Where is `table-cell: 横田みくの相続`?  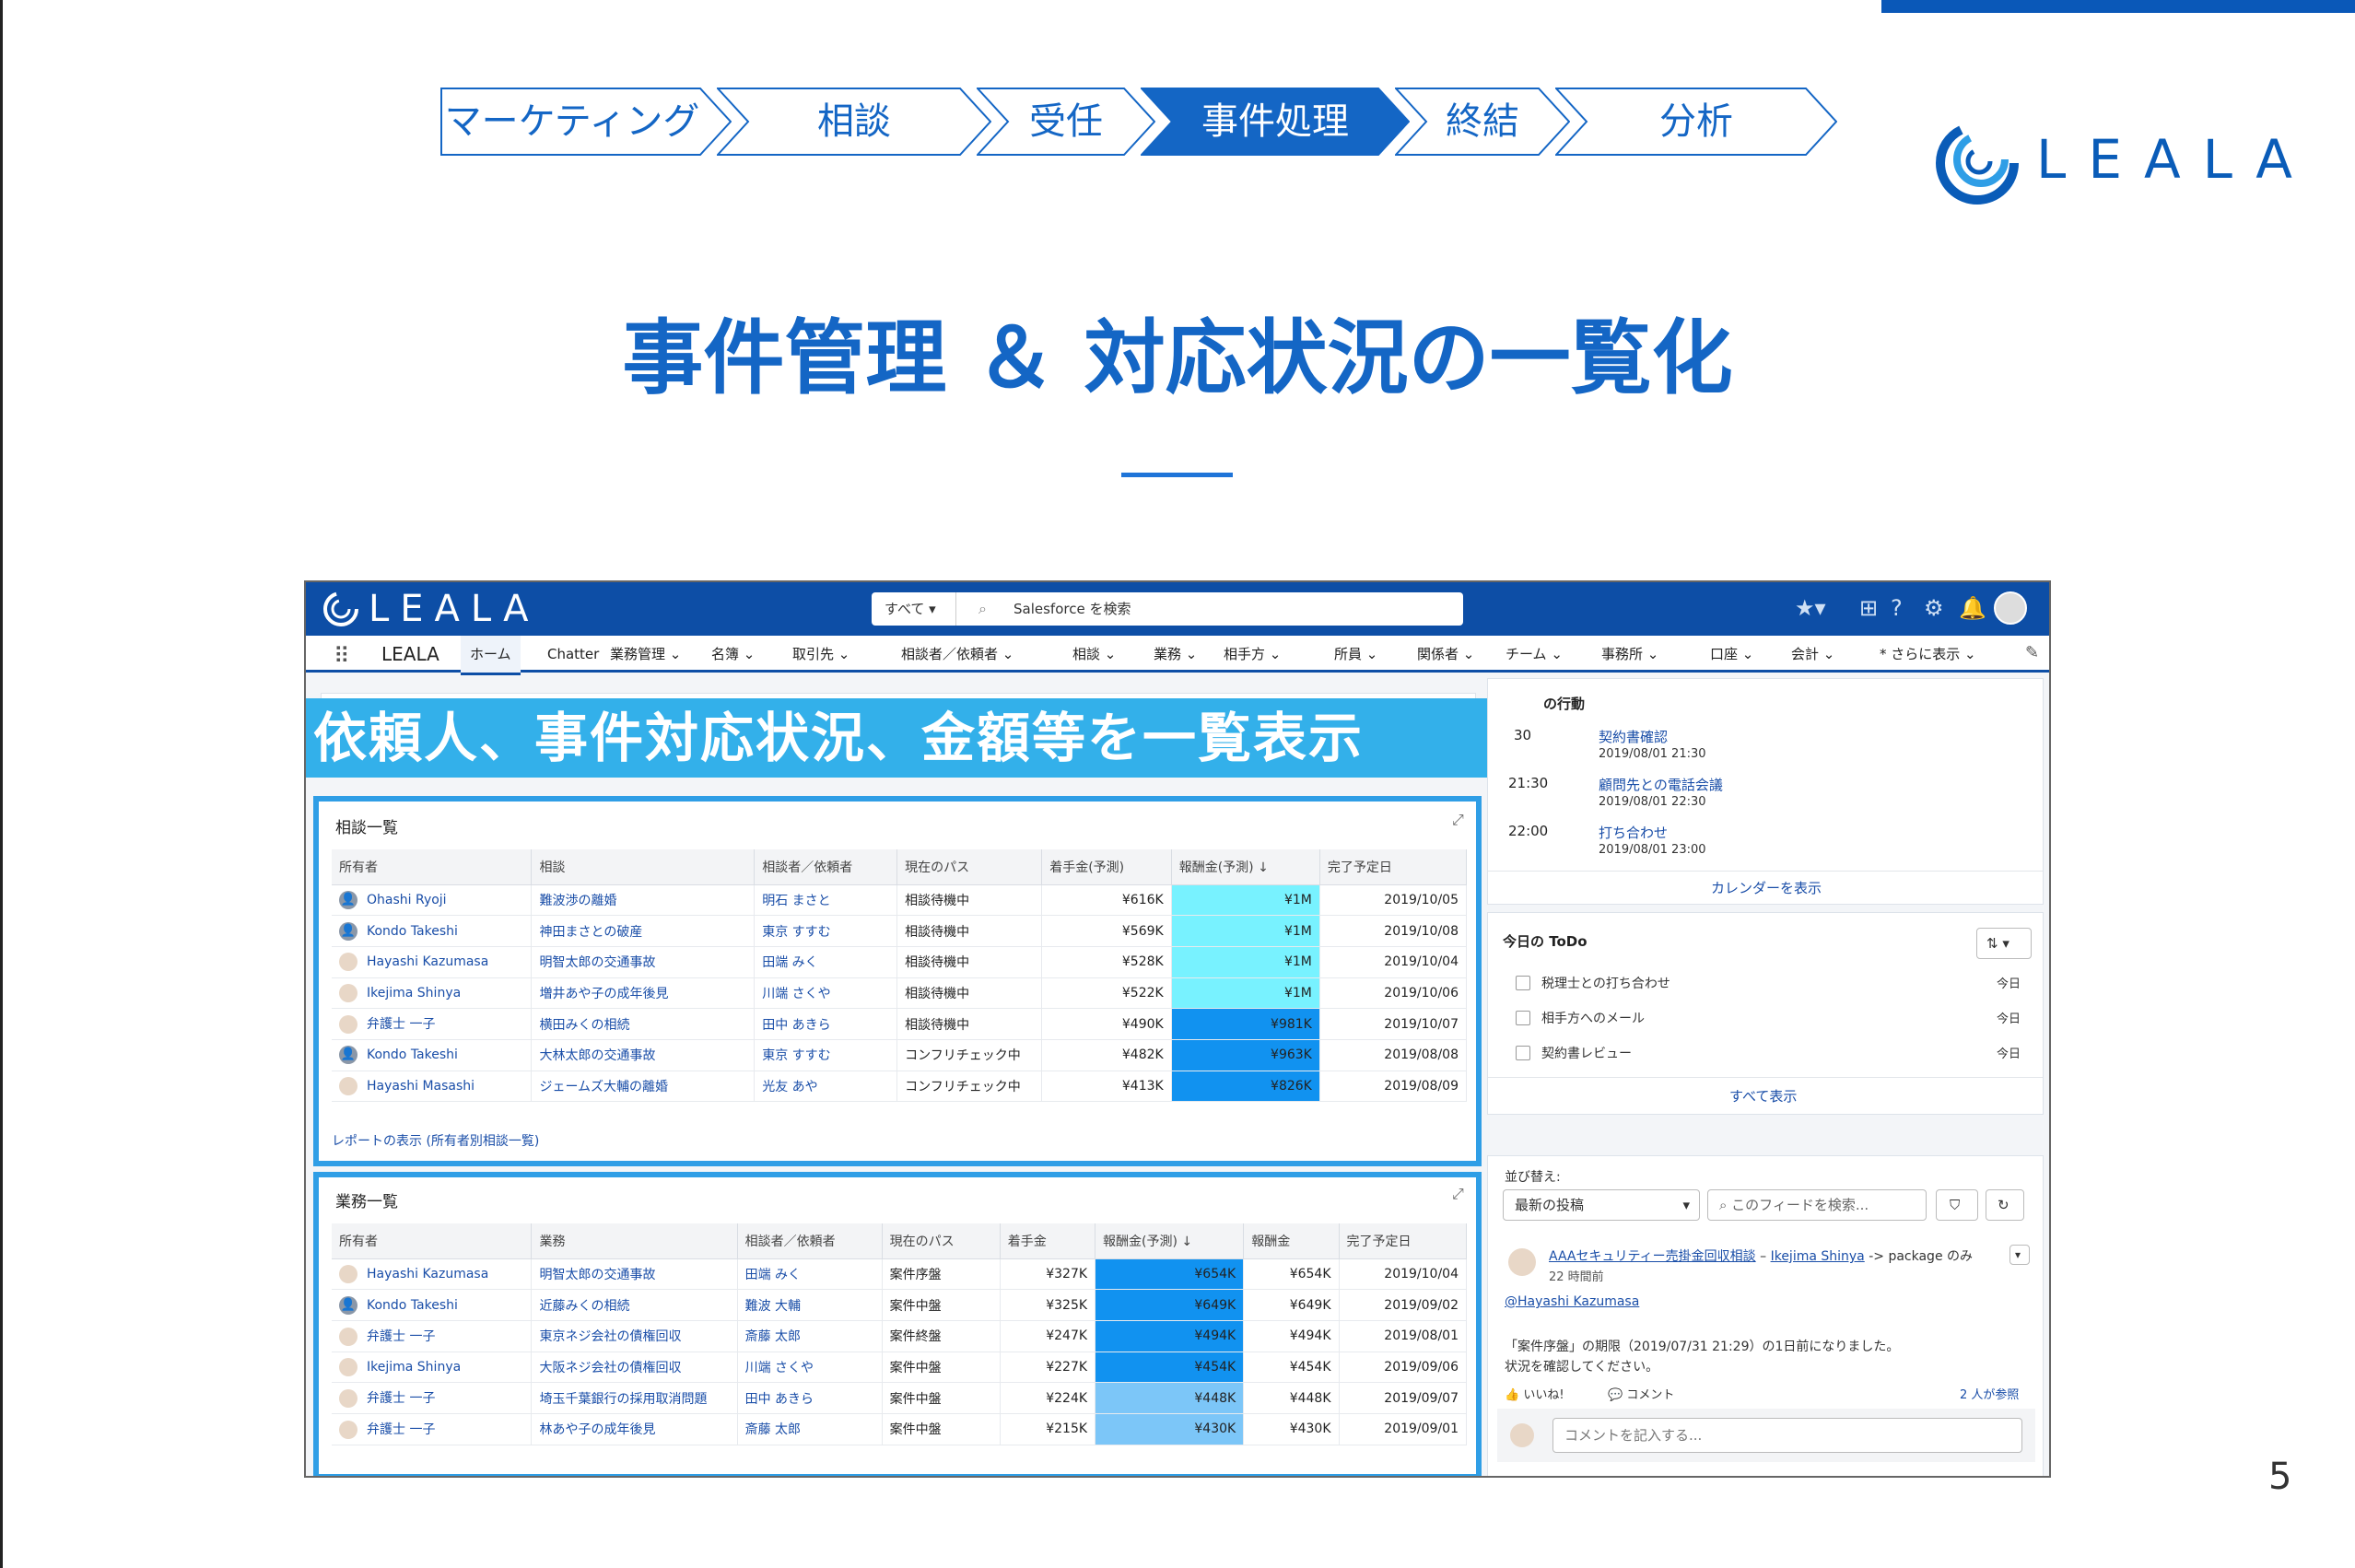
table-cell: 横田みくの相続 is located at coordinates (643, 1024).